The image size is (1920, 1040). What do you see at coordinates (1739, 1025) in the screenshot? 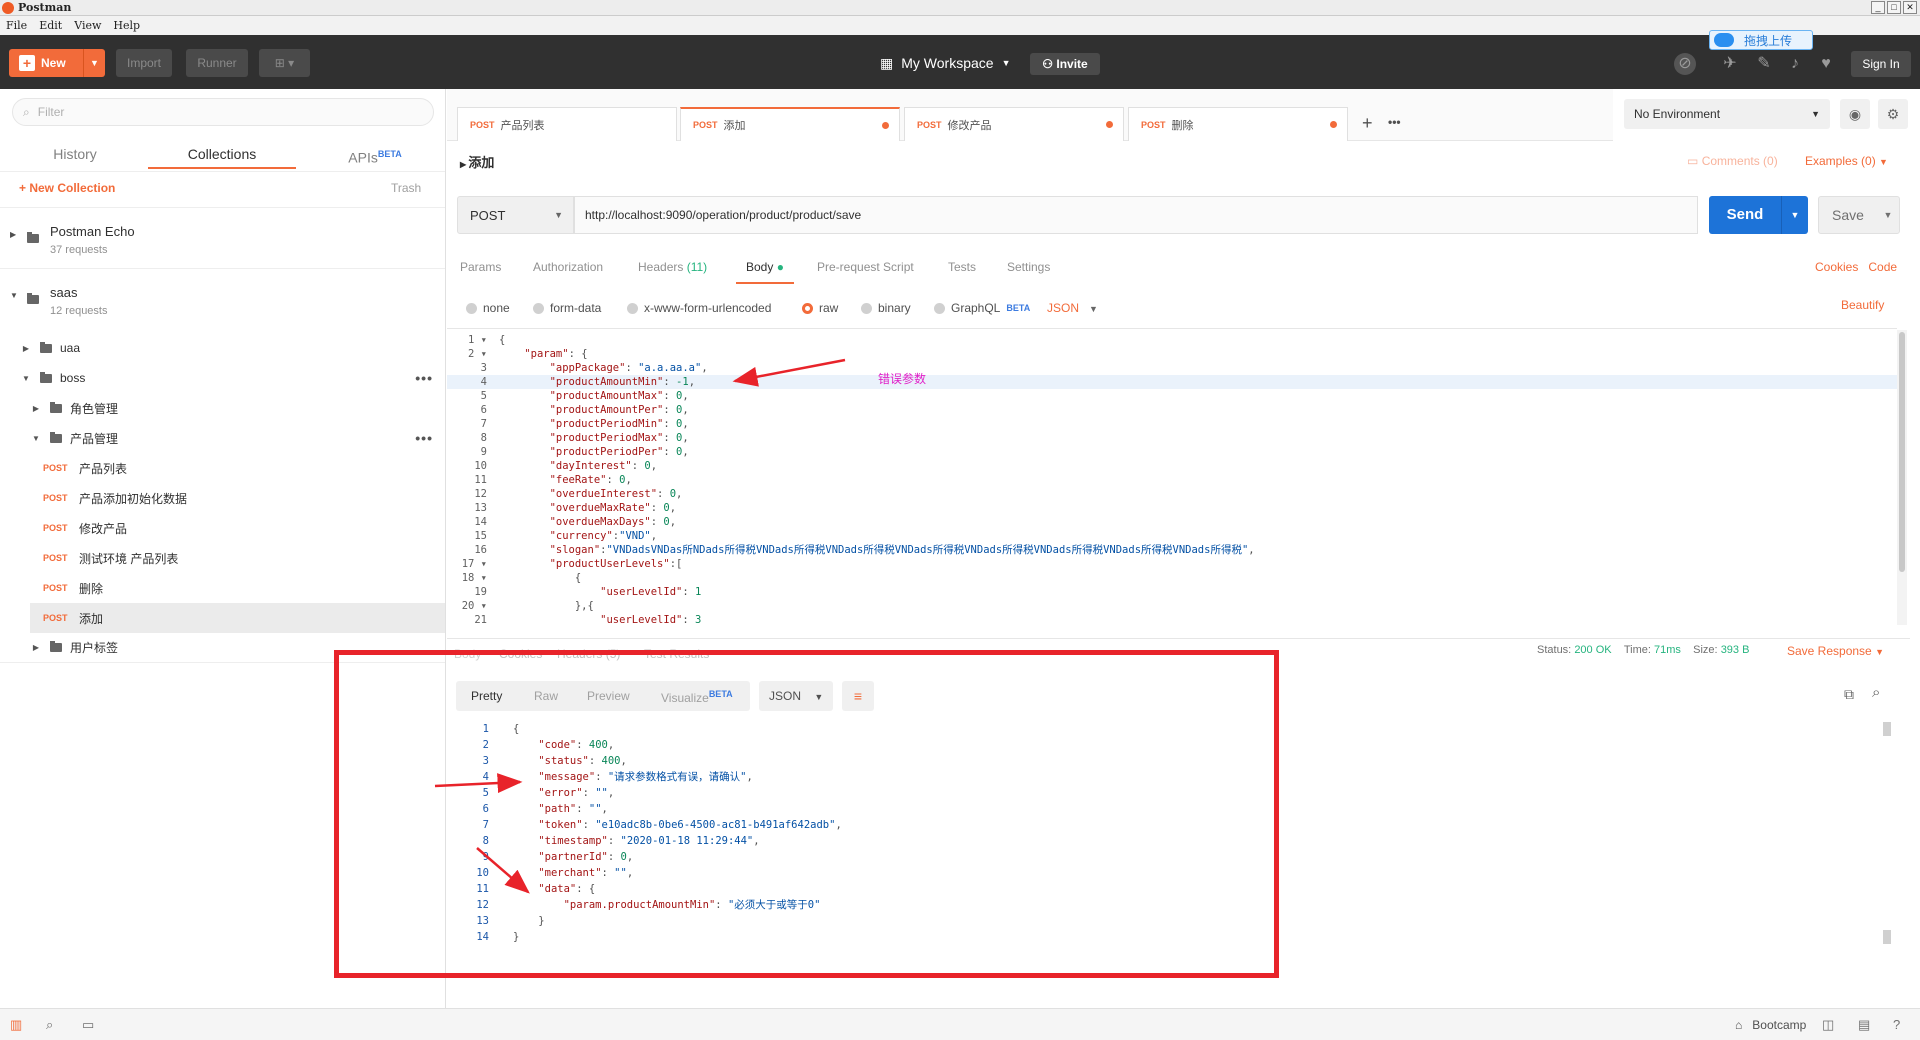
I see `graduation-cap-icon: ⌂` at bounding box center [1739, 1025].